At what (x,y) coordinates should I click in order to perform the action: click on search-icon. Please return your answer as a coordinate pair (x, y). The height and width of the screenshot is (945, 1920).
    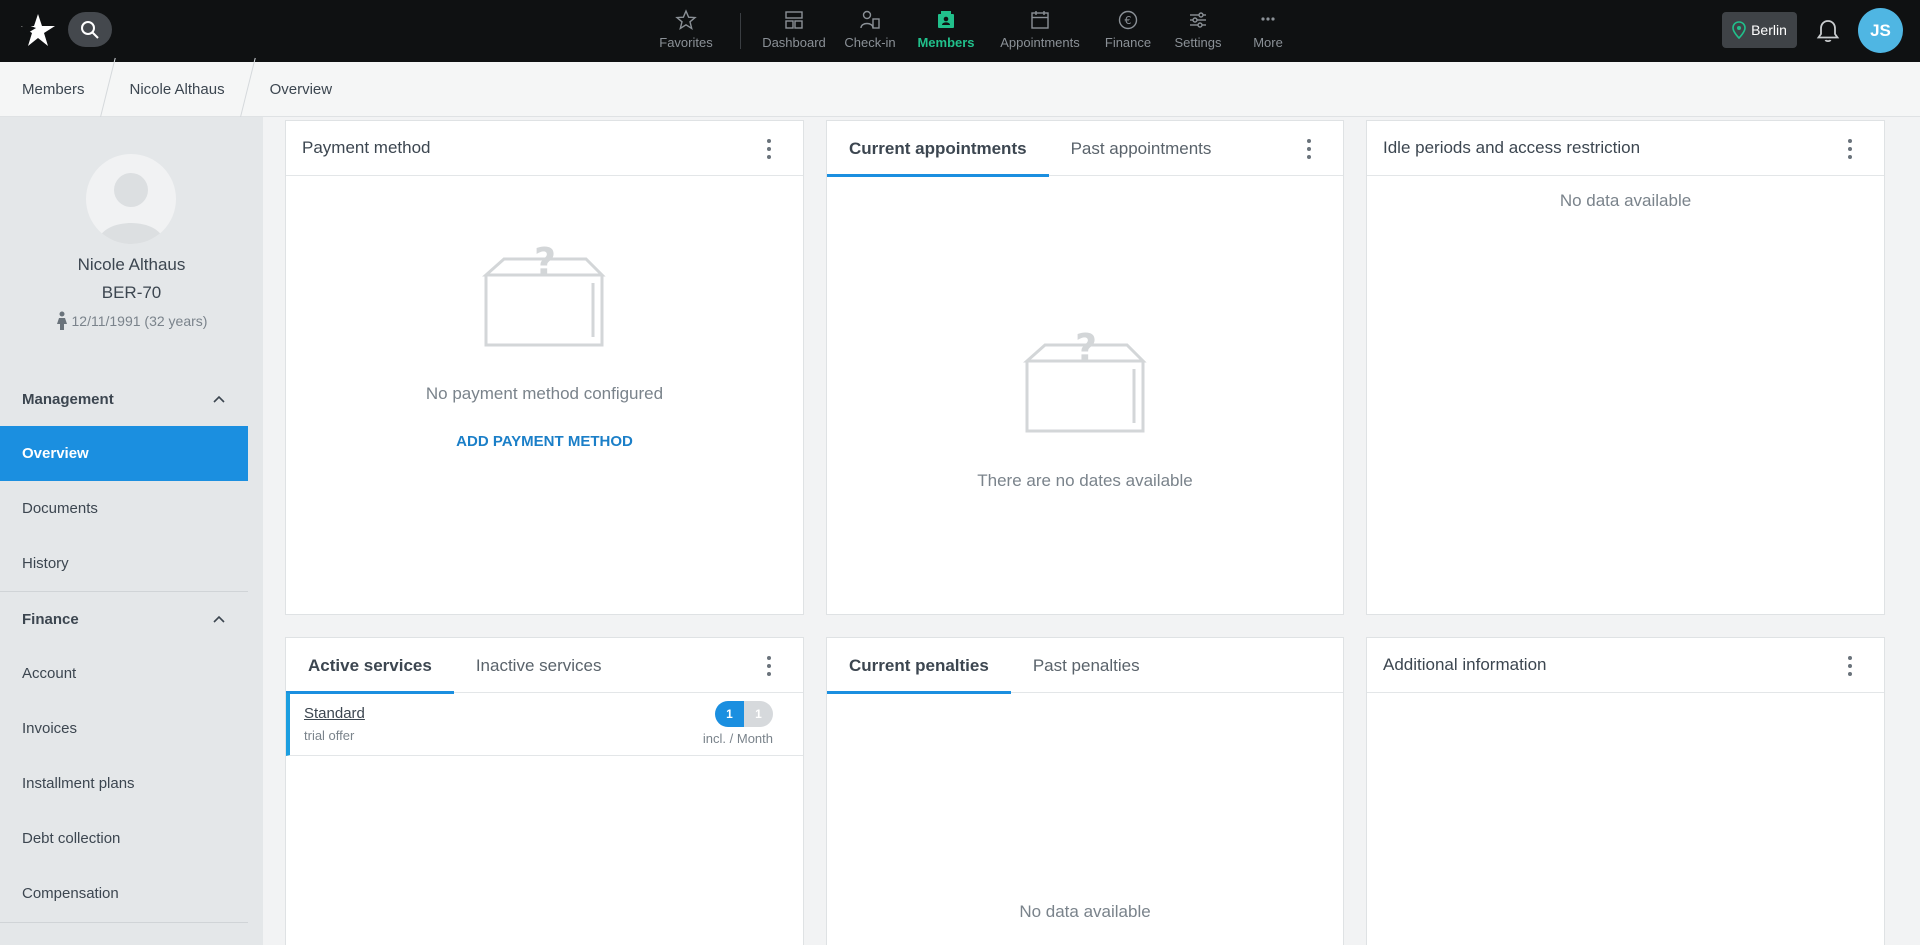
    Looking at the image, I should click on (90, 29).